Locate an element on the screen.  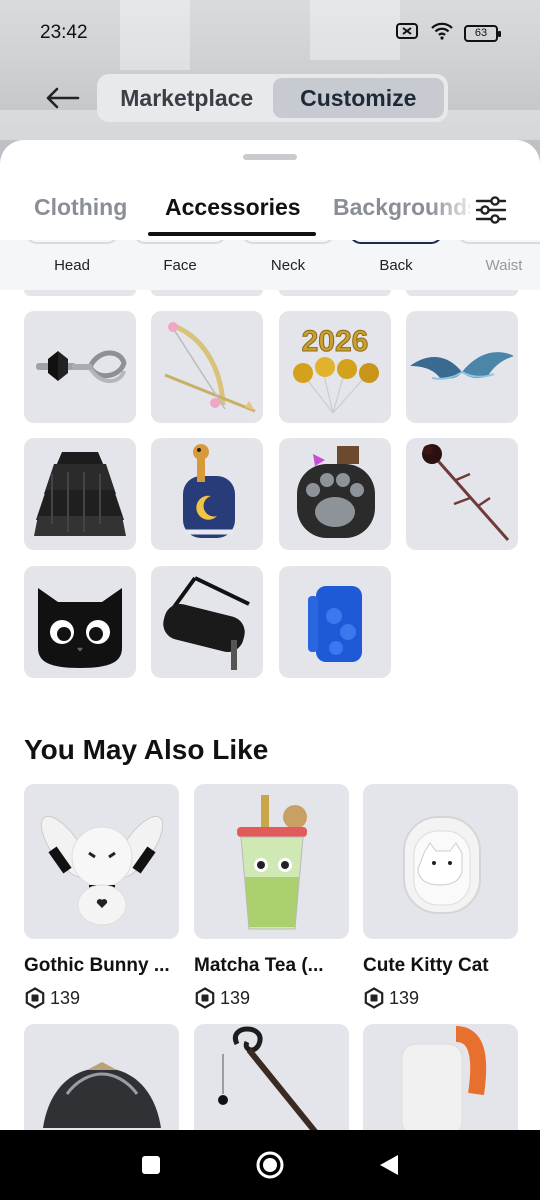
back-arrow-icon is located at coordinates (63, 98).